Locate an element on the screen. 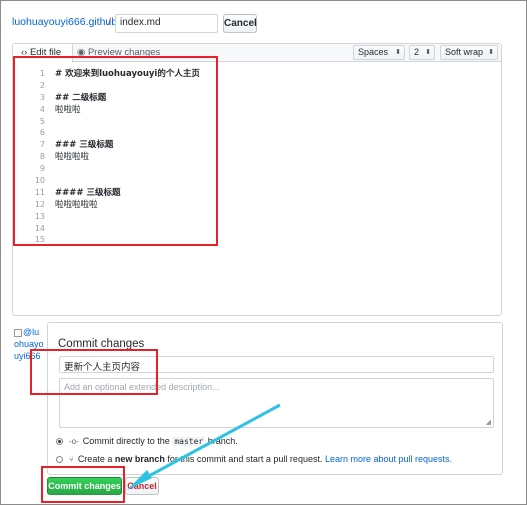 The height and width of the screenshot is (505, 527). branch-icon: ⑂ is located at coordinates (71, 459).